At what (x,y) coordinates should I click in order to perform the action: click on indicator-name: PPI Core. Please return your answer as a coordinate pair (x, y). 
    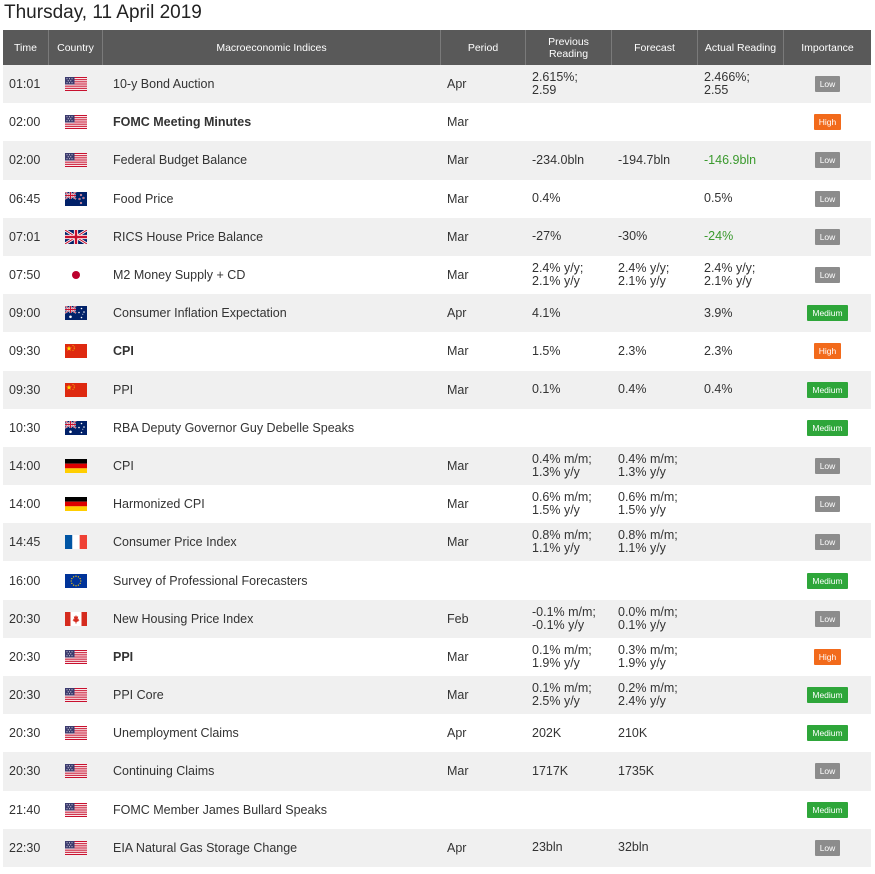
    Looking at the image, I should click on (272, 695).